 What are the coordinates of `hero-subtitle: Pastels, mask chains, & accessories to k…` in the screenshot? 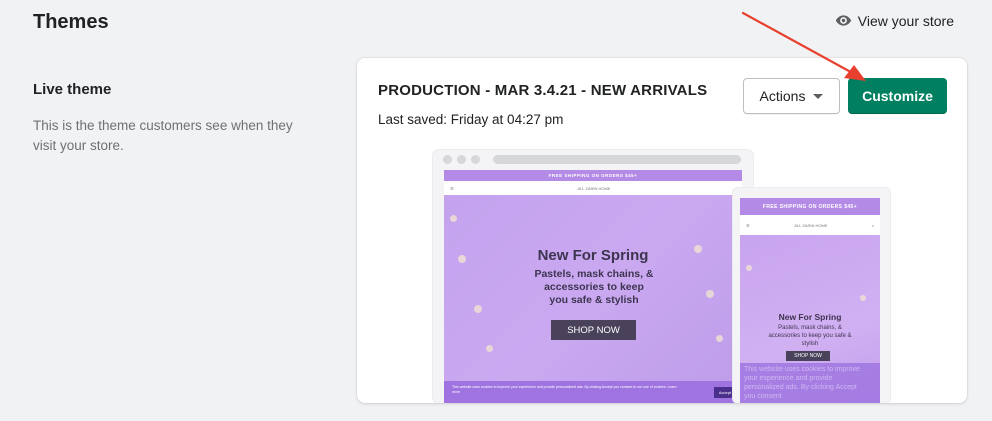 It's located at (594, 287).